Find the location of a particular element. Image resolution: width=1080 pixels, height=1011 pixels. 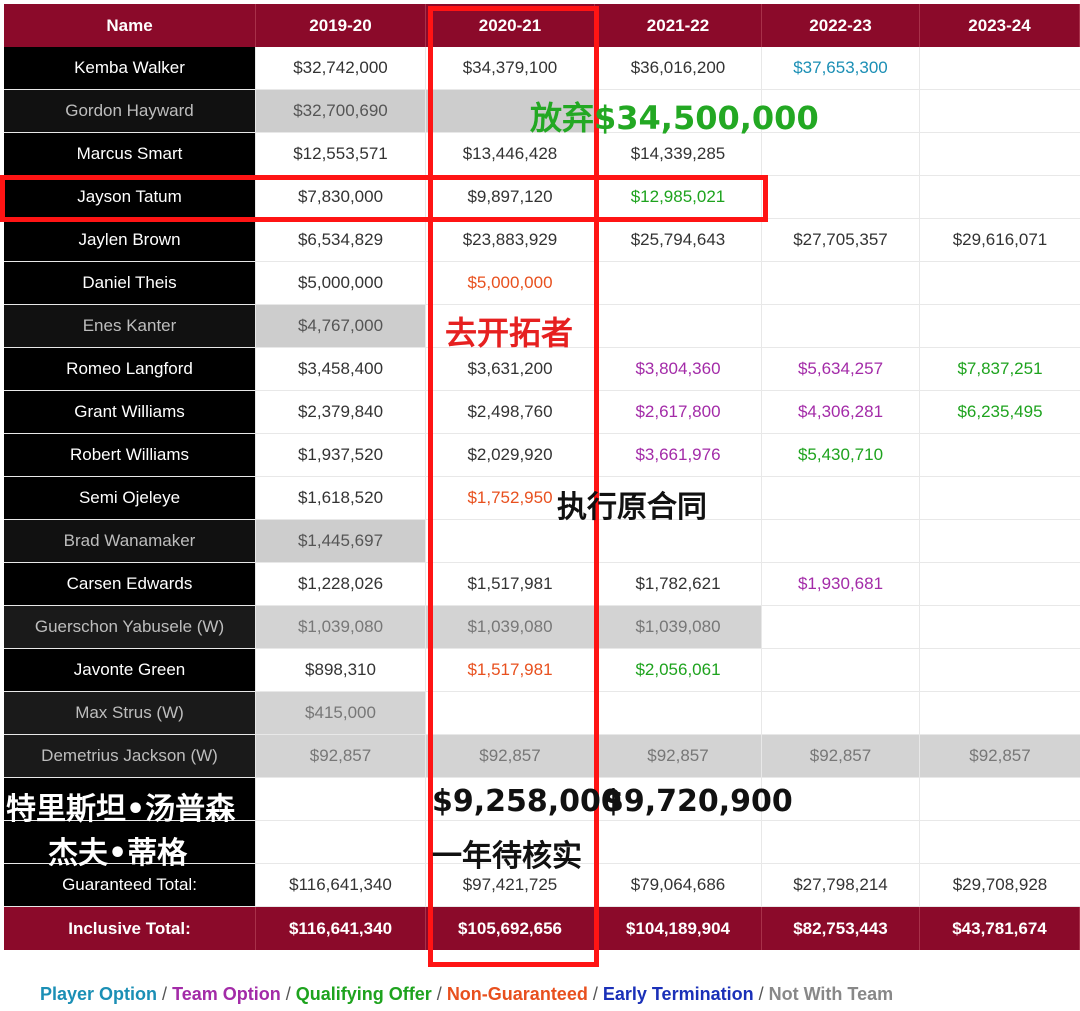

salary-cell: $2,617,800 is located at coordinates (678, 412).